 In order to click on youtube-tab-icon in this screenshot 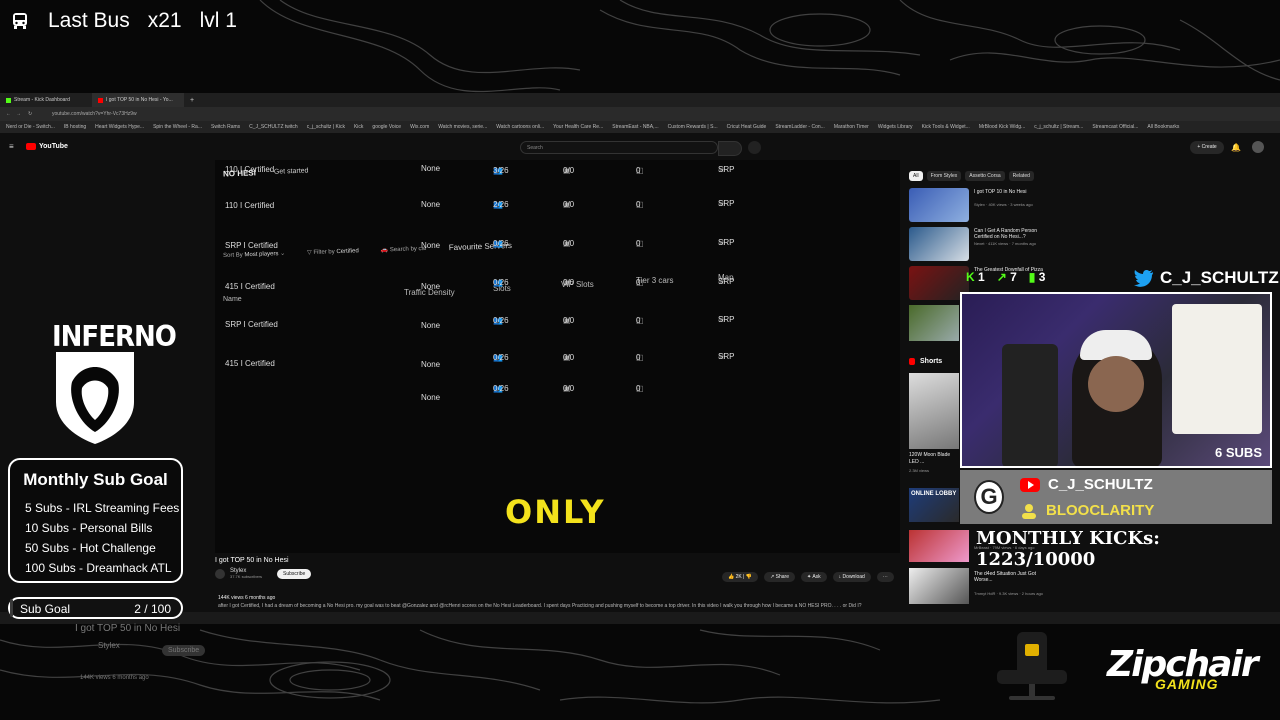, I will do `click(100, 100)`.